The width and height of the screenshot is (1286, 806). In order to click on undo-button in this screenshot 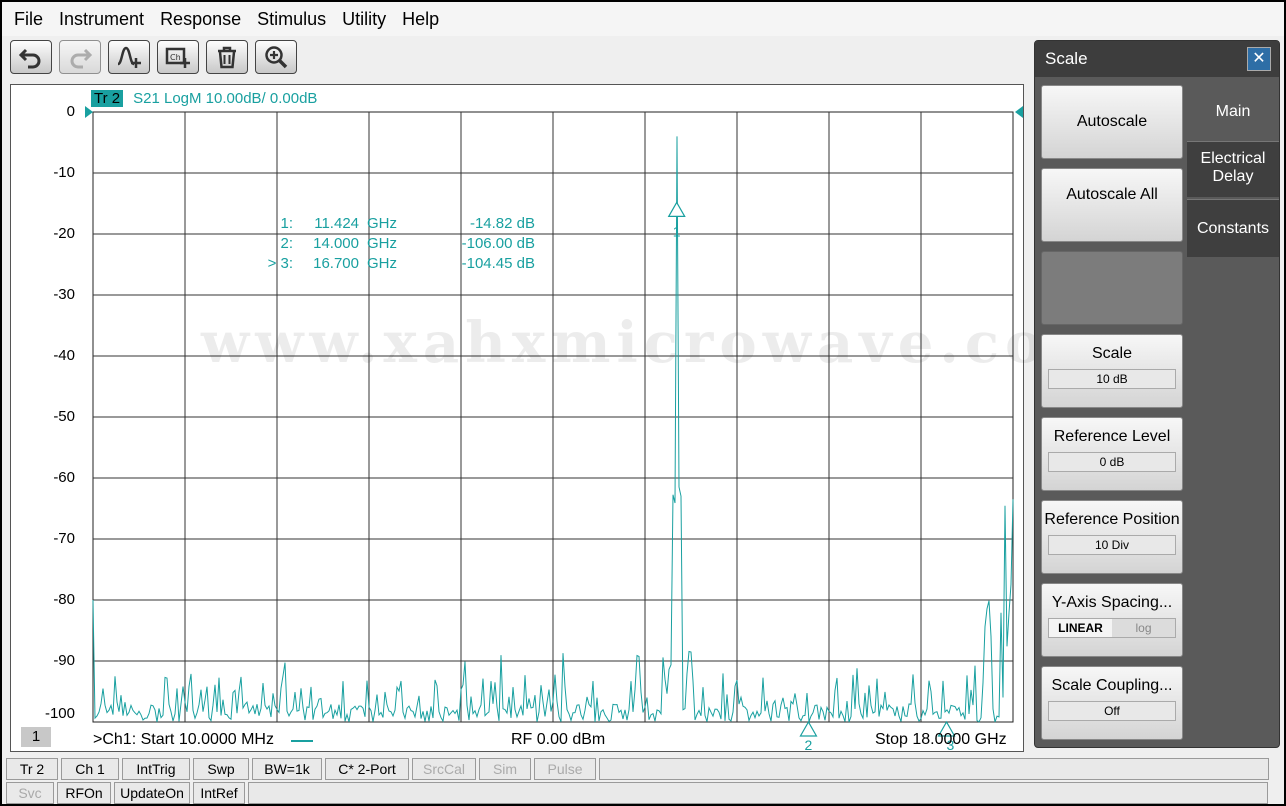, I will do `click(31, 57)`.